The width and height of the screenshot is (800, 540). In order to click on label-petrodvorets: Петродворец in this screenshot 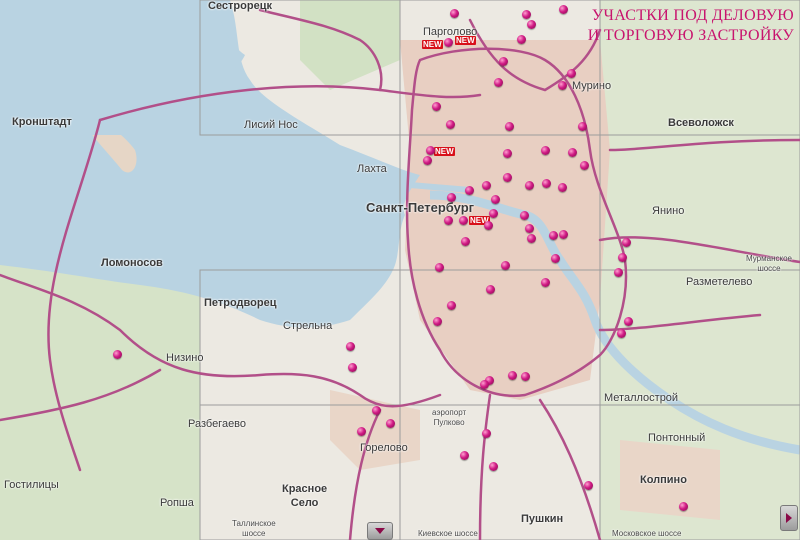, I will do `click(240, 303)`.